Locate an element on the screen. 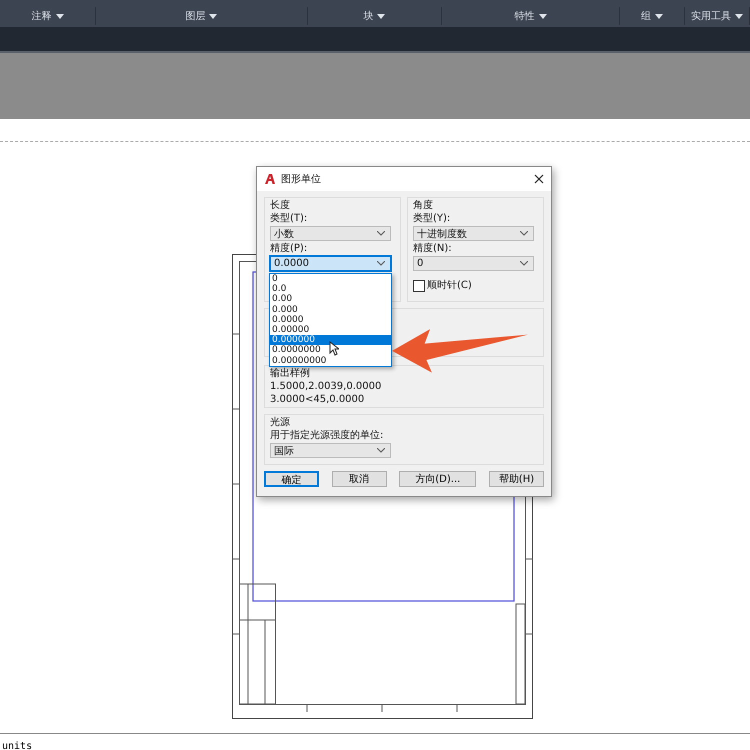 The width and height of the screenshot is (750, 750). dropdown-option: 0.00000000 is located at coordinates (330, 361).